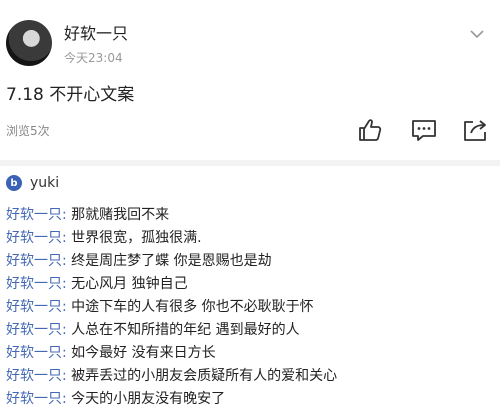  What do you see at coordinates (171, 215) in the screenshot?
I see `comment-line: 好软一只: 那就赌我回不来` at bounding box center [171, 215].